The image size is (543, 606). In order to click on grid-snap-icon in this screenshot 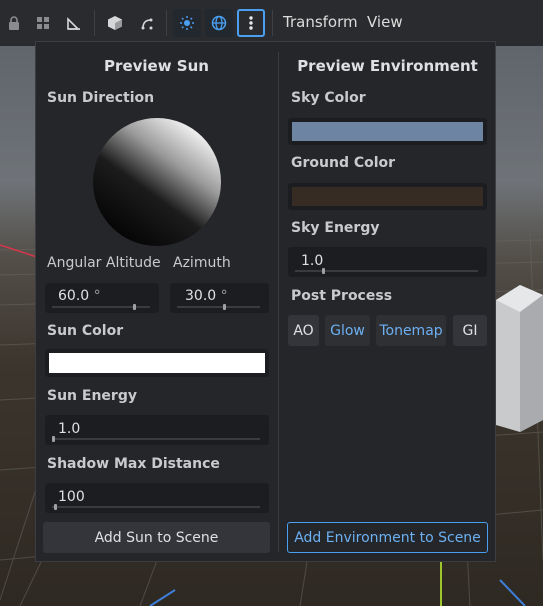, I will do `click(43, 23)`.